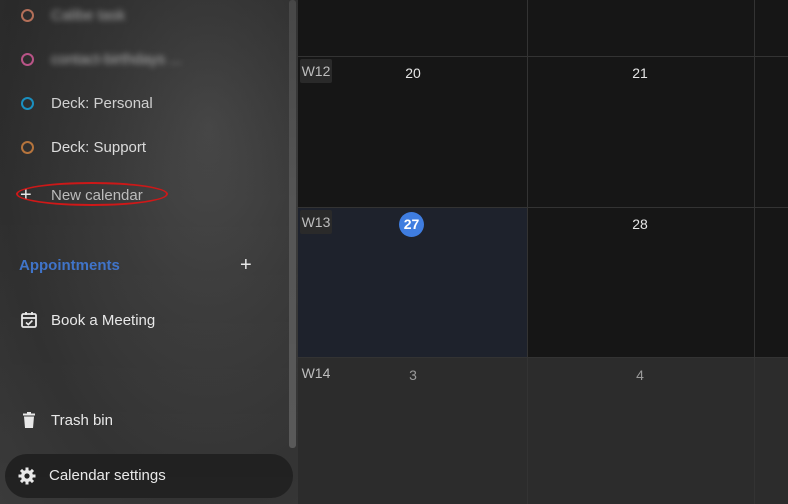 This screenshot has height=504, width=788. What do you see at coordinates (140, 420) in the screenshot?
I see `trash-bin-item: Trash bin` at bounding box center [140, 420].